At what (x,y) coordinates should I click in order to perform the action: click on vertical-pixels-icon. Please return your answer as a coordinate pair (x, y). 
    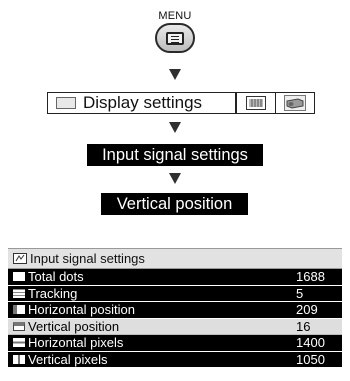
    Looking at the image, I should click on (19, 359).